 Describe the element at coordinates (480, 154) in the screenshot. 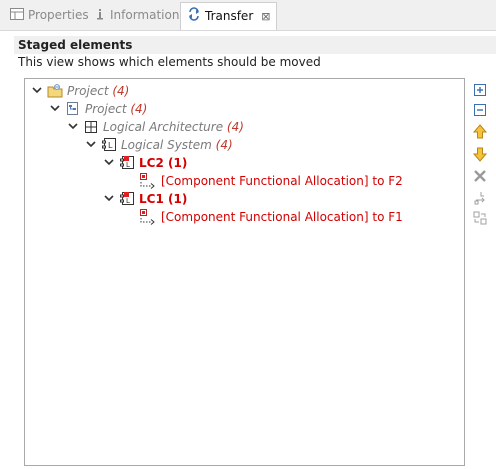

I see `move-down-icon` at that location.